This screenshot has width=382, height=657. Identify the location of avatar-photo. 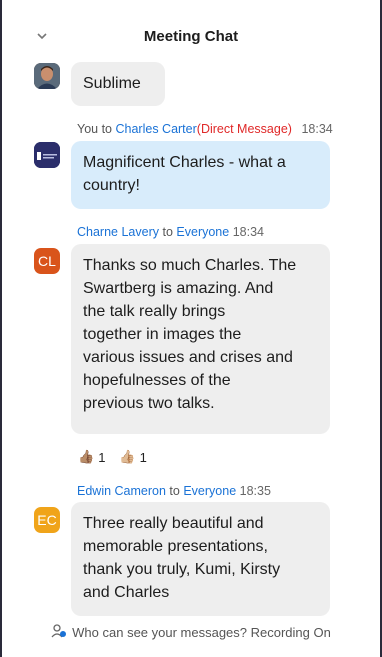
(47, 76).